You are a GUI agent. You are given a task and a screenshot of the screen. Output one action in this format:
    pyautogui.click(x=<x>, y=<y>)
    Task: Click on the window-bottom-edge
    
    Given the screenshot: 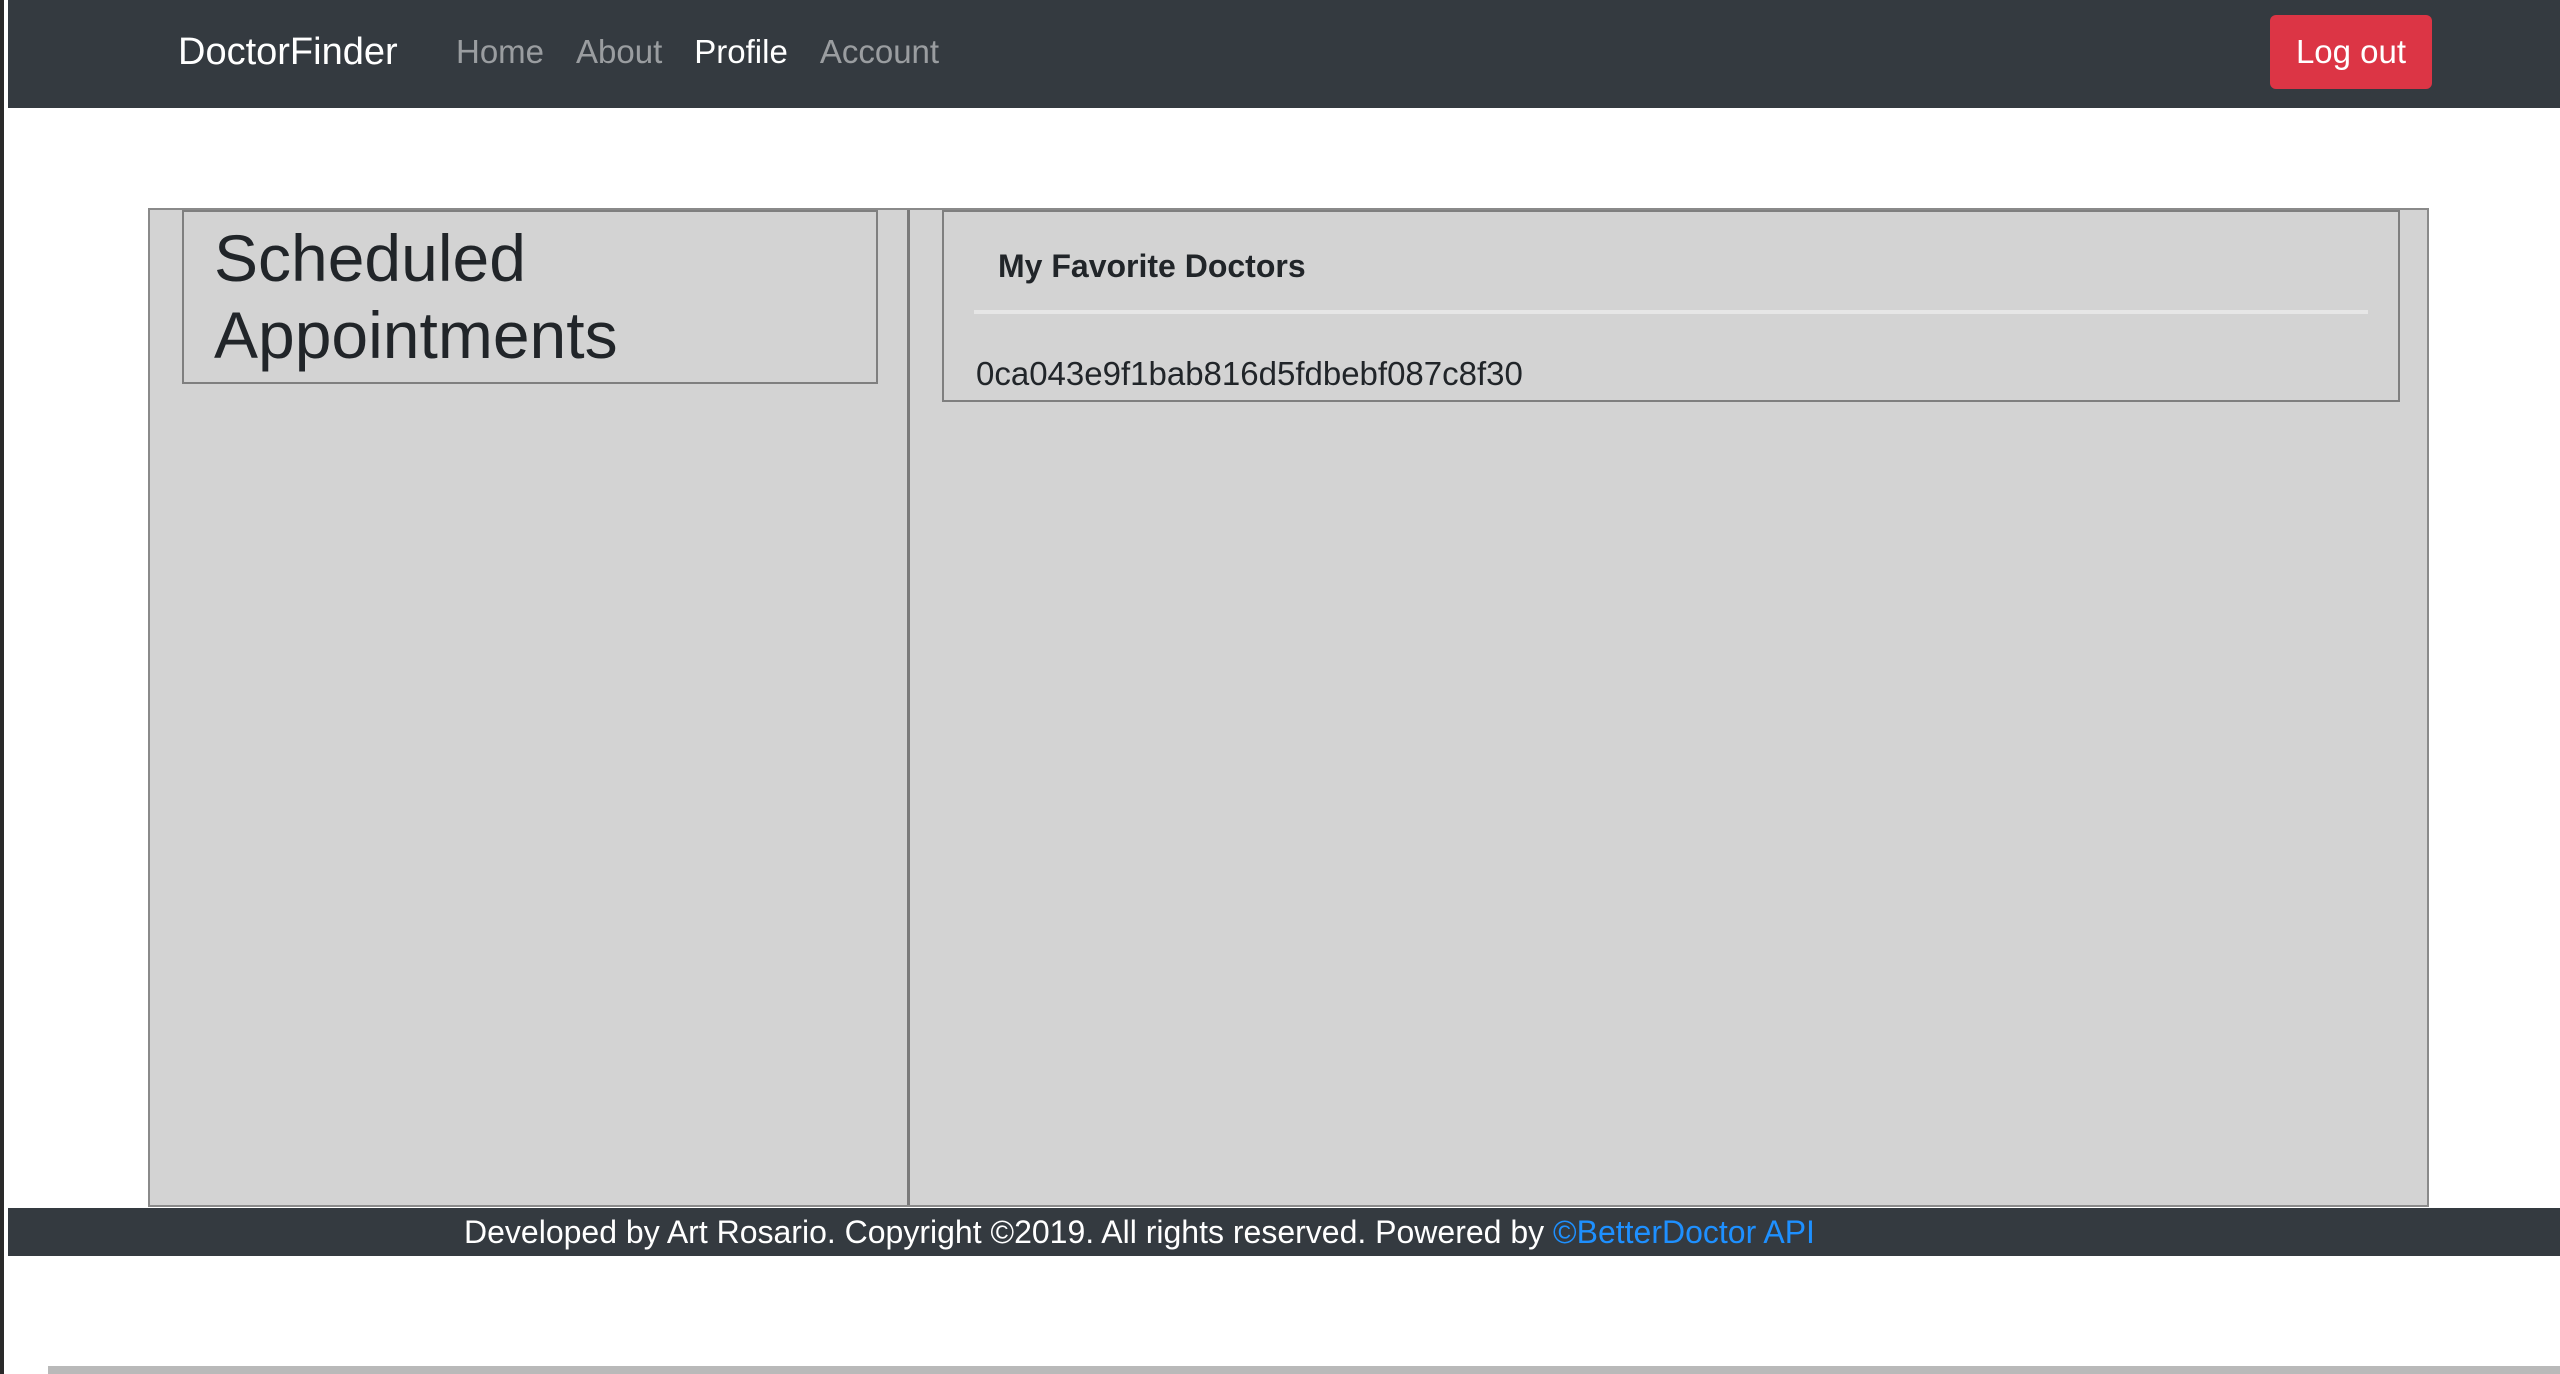 What is the action you would take?
    pyautogui.click(x=1304, y=1370)
    